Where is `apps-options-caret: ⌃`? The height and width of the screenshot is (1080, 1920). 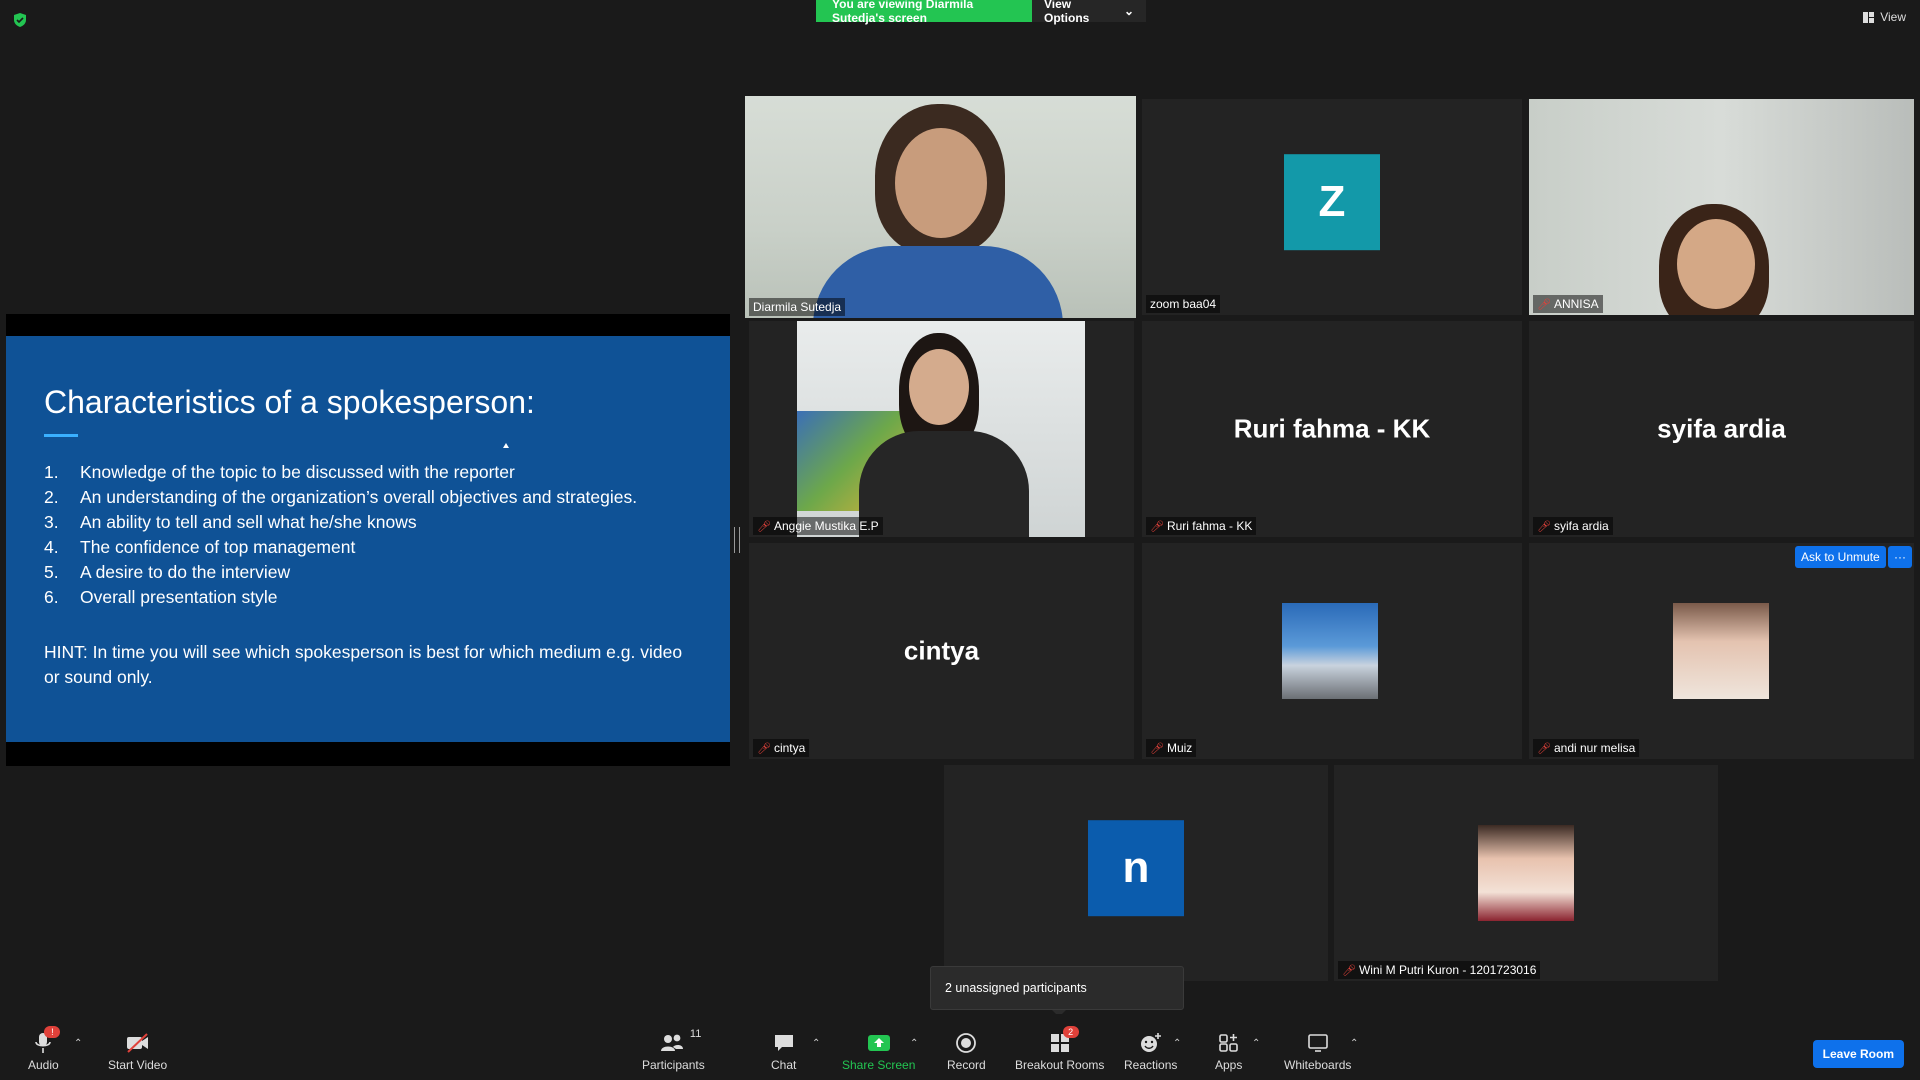 apps-options-caret: ⌃ is located at coordinates (1256, 1043).